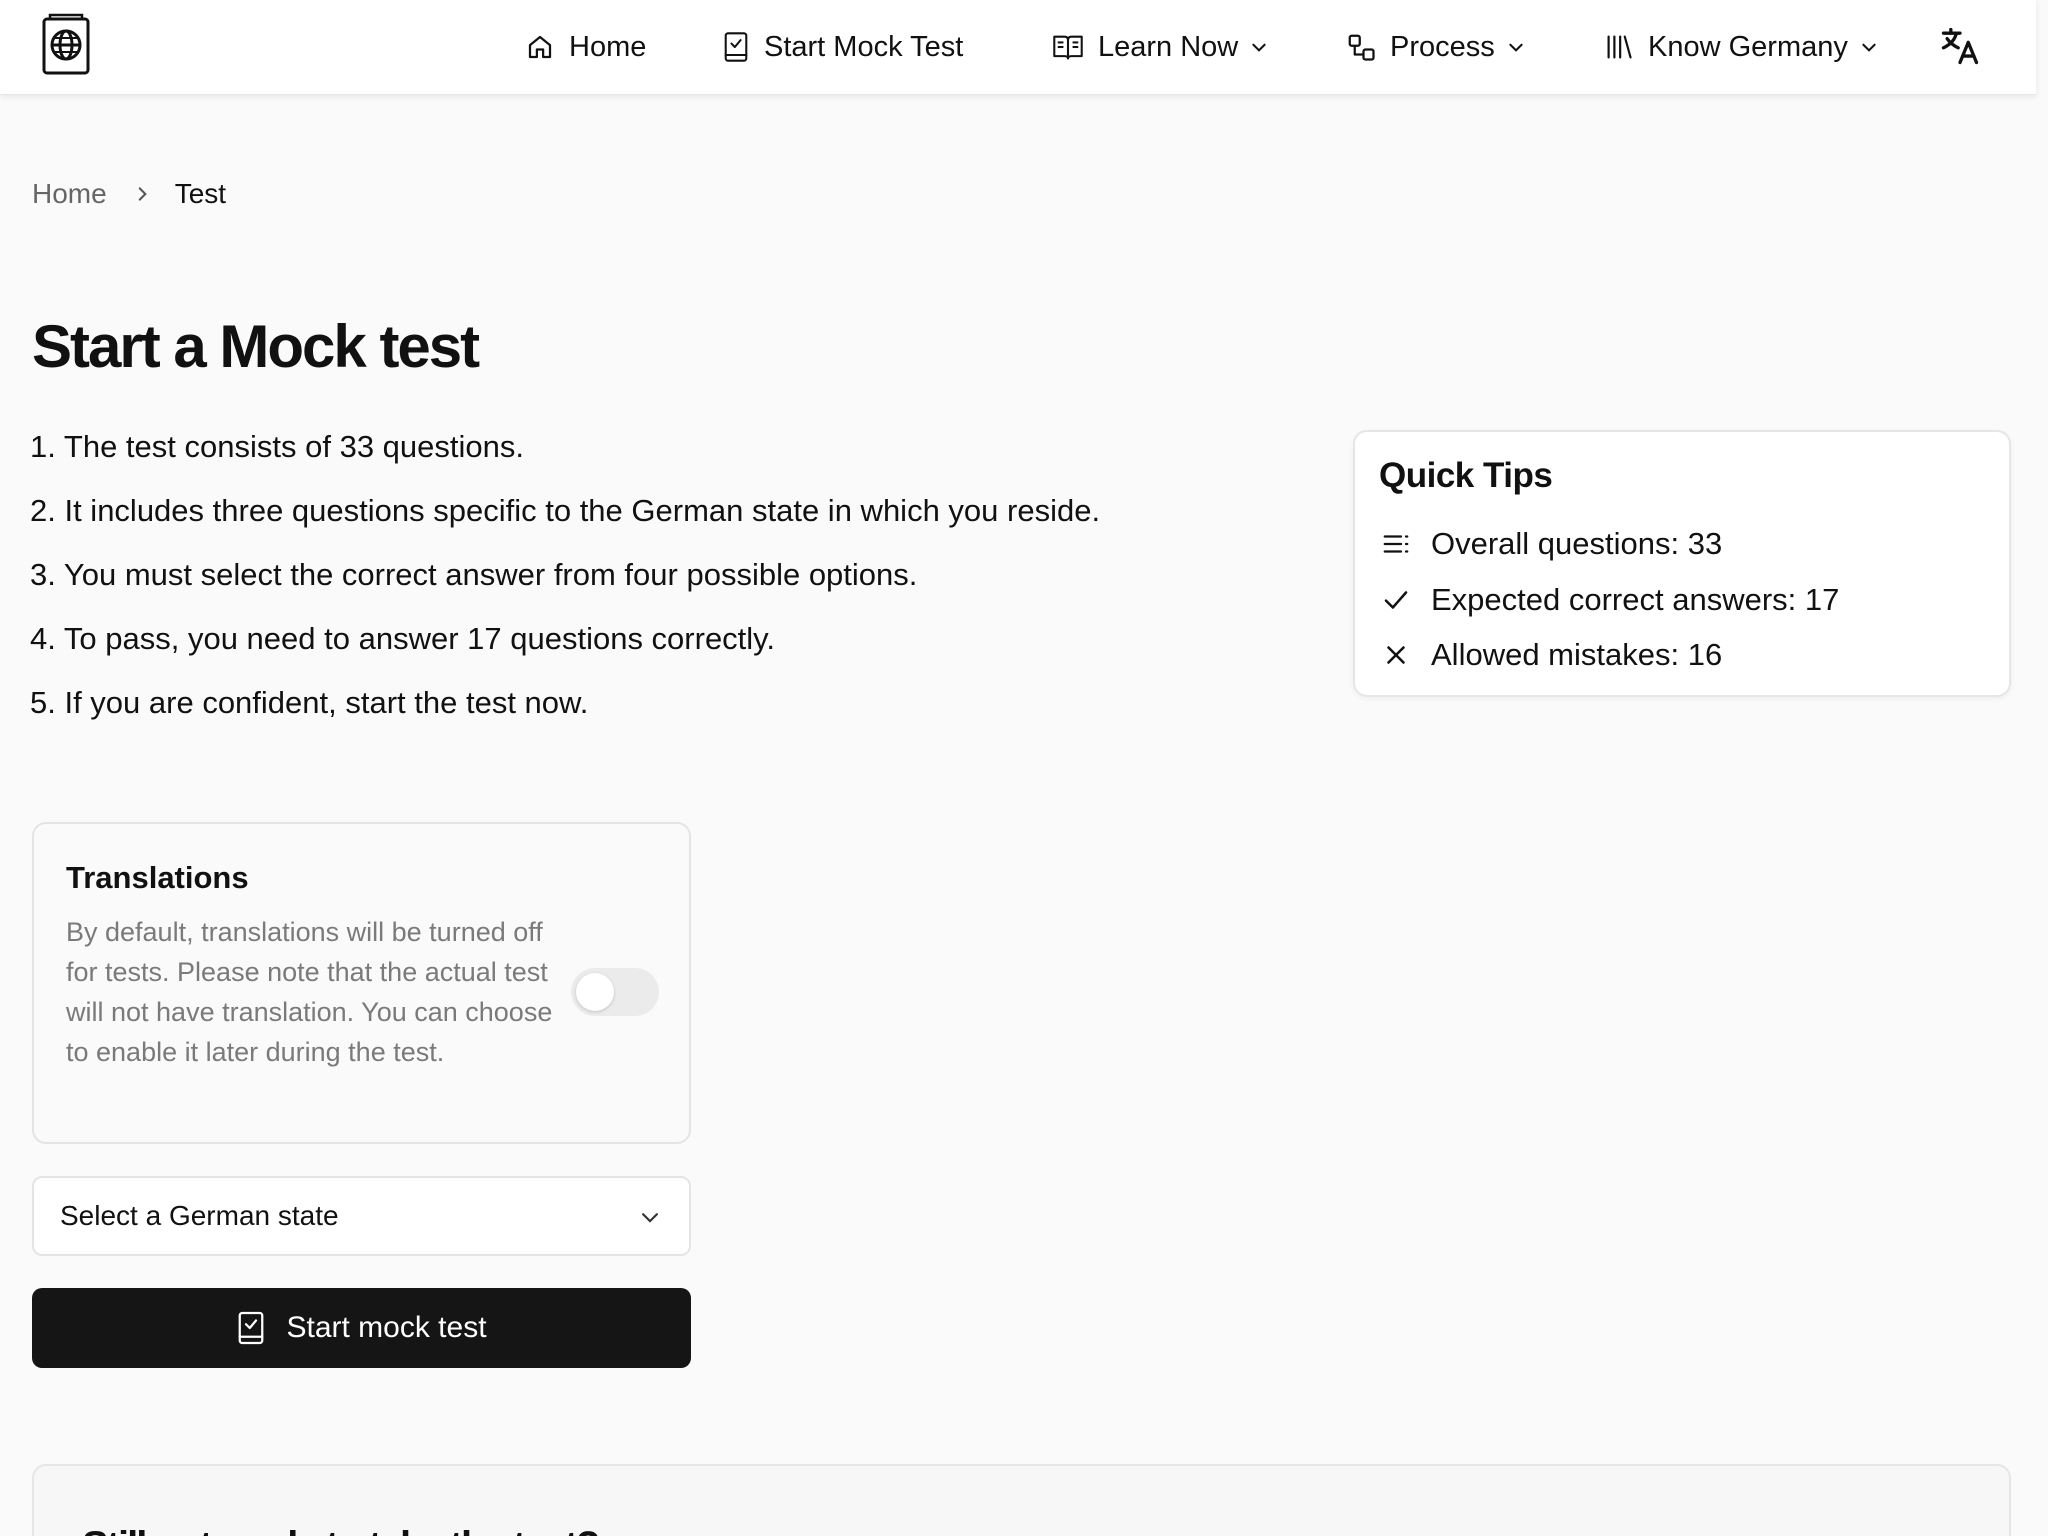 Image resolution: width=2048 pixels, height=1536 pixels. I want to click on library-icon, so click(1619, 47).